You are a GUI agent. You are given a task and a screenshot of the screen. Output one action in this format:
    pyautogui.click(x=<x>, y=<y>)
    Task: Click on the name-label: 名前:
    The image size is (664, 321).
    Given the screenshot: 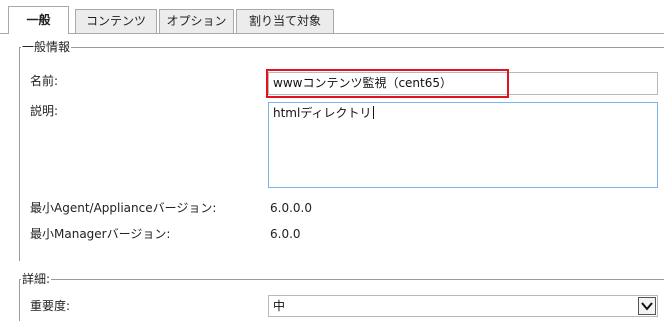 What is the action you would take?
    pyautogui.click(x=44, y=81)
    